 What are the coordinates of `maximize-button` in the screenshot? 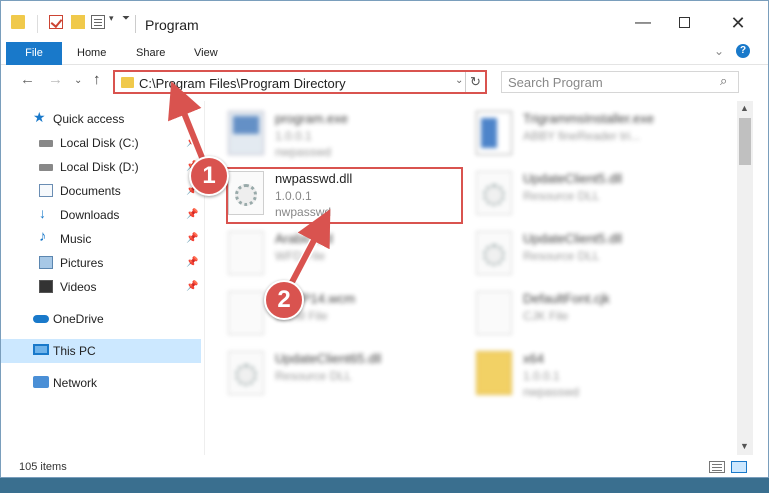 It's located at (684, 23).